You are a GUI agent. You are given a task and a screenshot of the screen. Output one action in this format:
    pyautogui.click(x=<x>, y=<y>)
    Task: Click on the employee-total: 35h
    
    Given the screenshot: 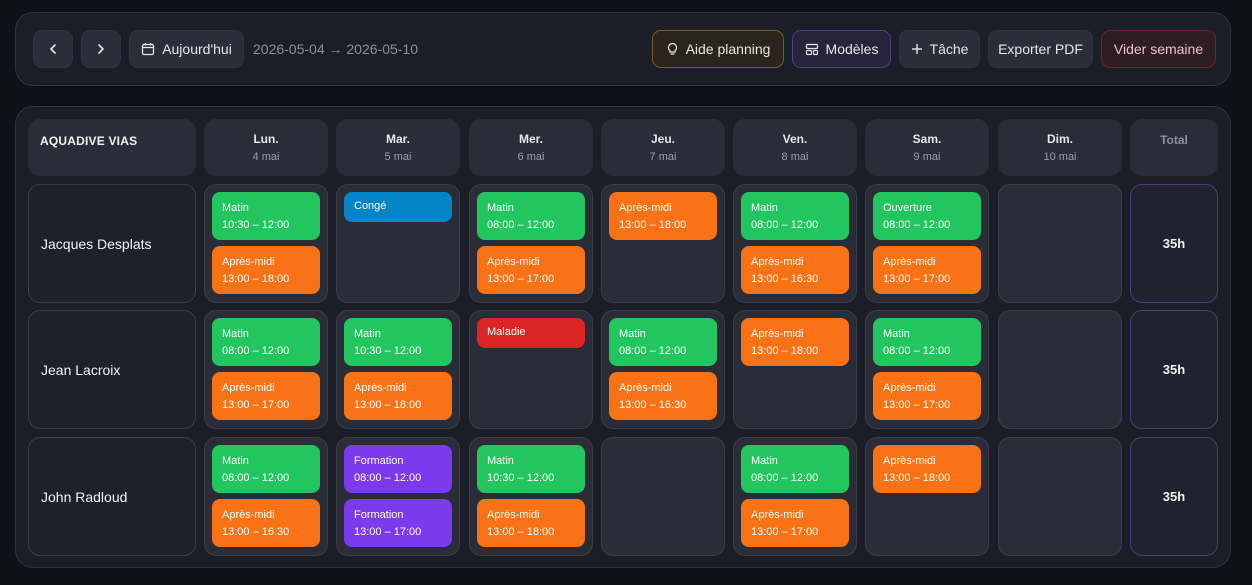 What is the action you would take?
    pyautogui.click(x=1174, y=496)
    